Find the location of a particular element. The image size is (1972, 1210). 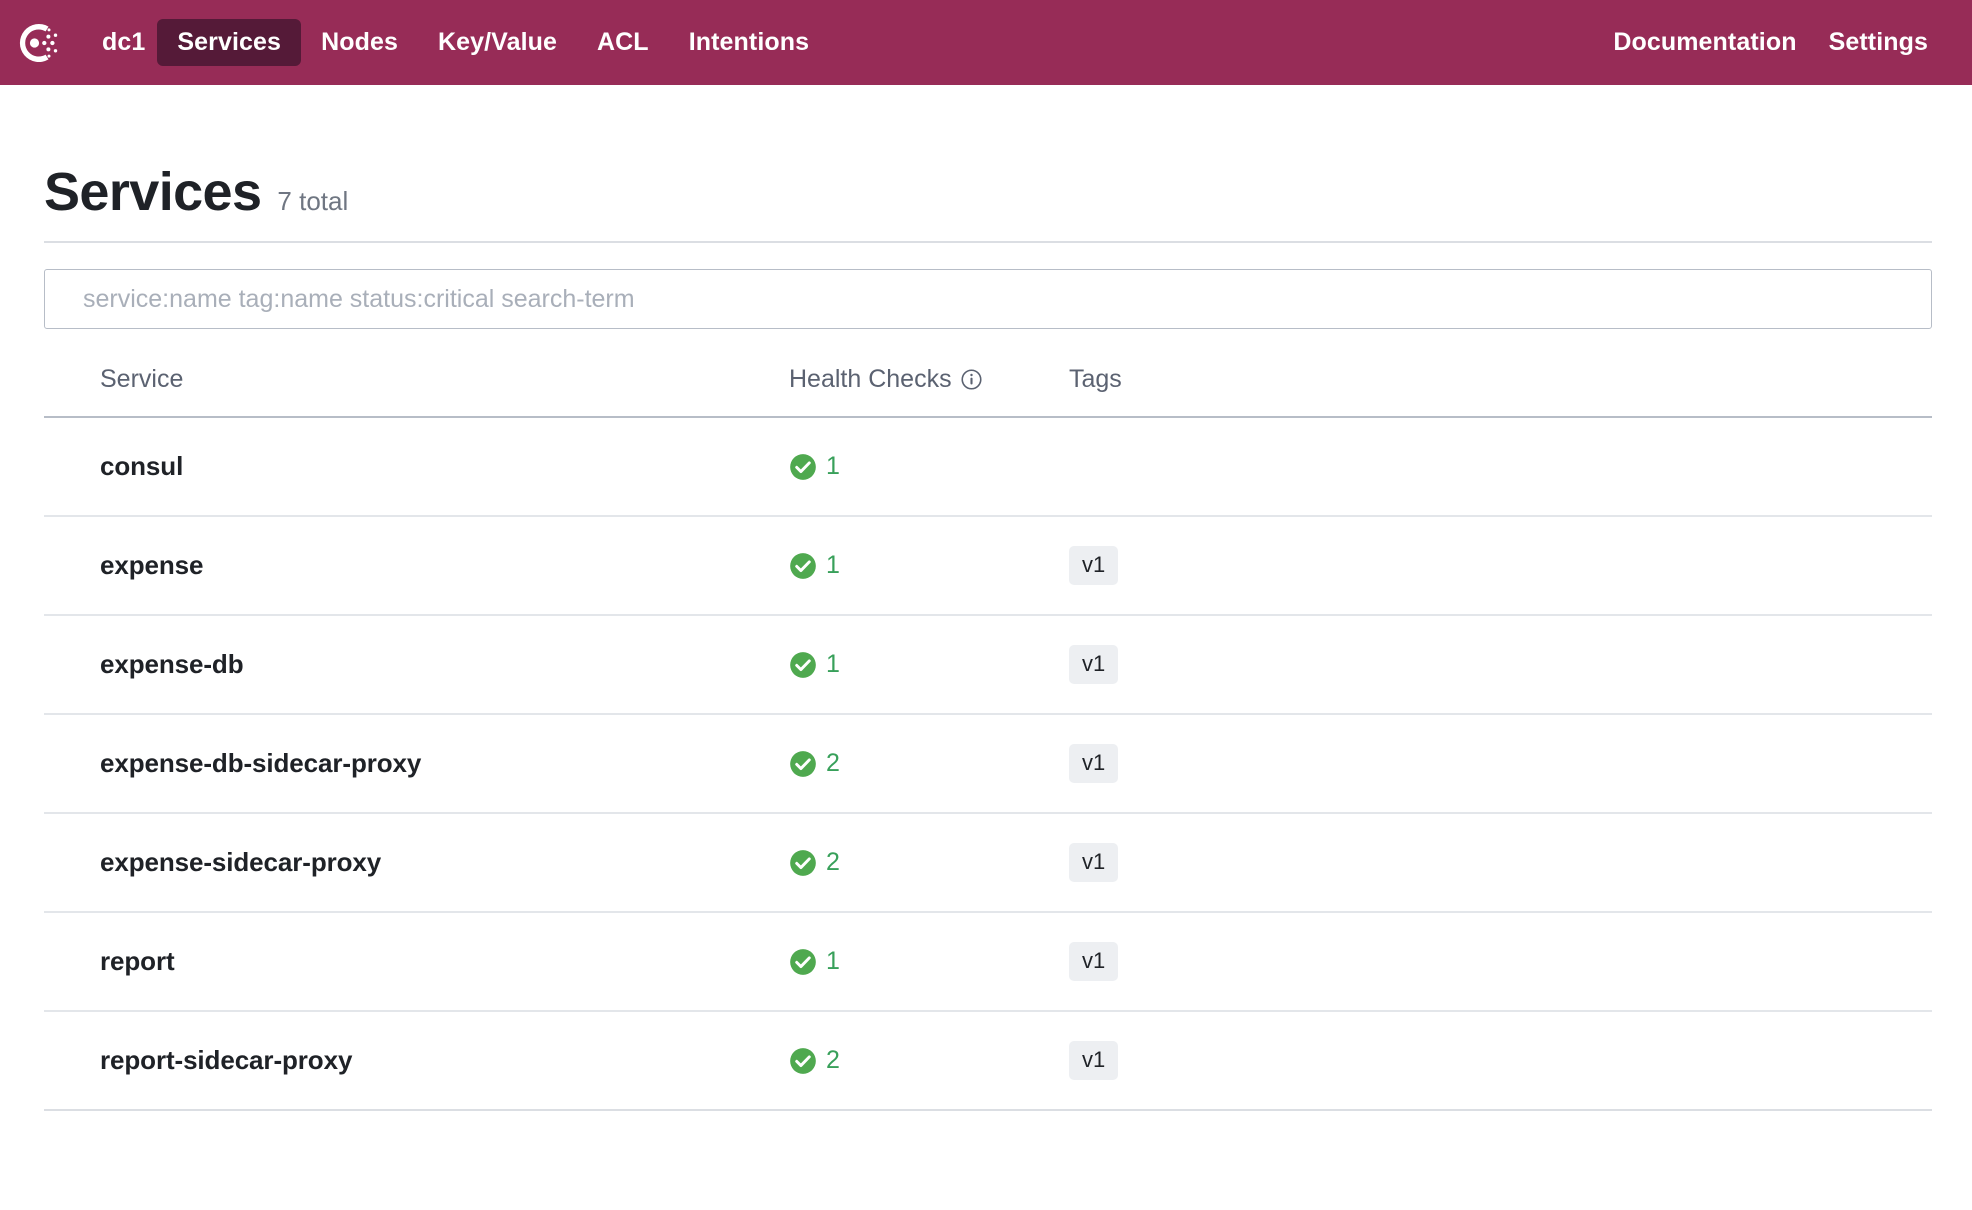

service-name-link: expense-db-sidecar-proxy is located at coordinates (416, 763).